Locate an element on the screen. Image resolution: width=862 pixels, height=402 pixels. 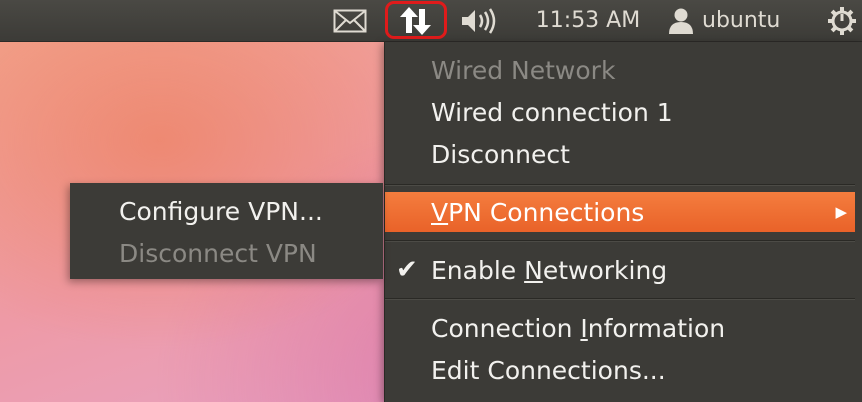
mail-indicator is located at coordinates (350, 20).